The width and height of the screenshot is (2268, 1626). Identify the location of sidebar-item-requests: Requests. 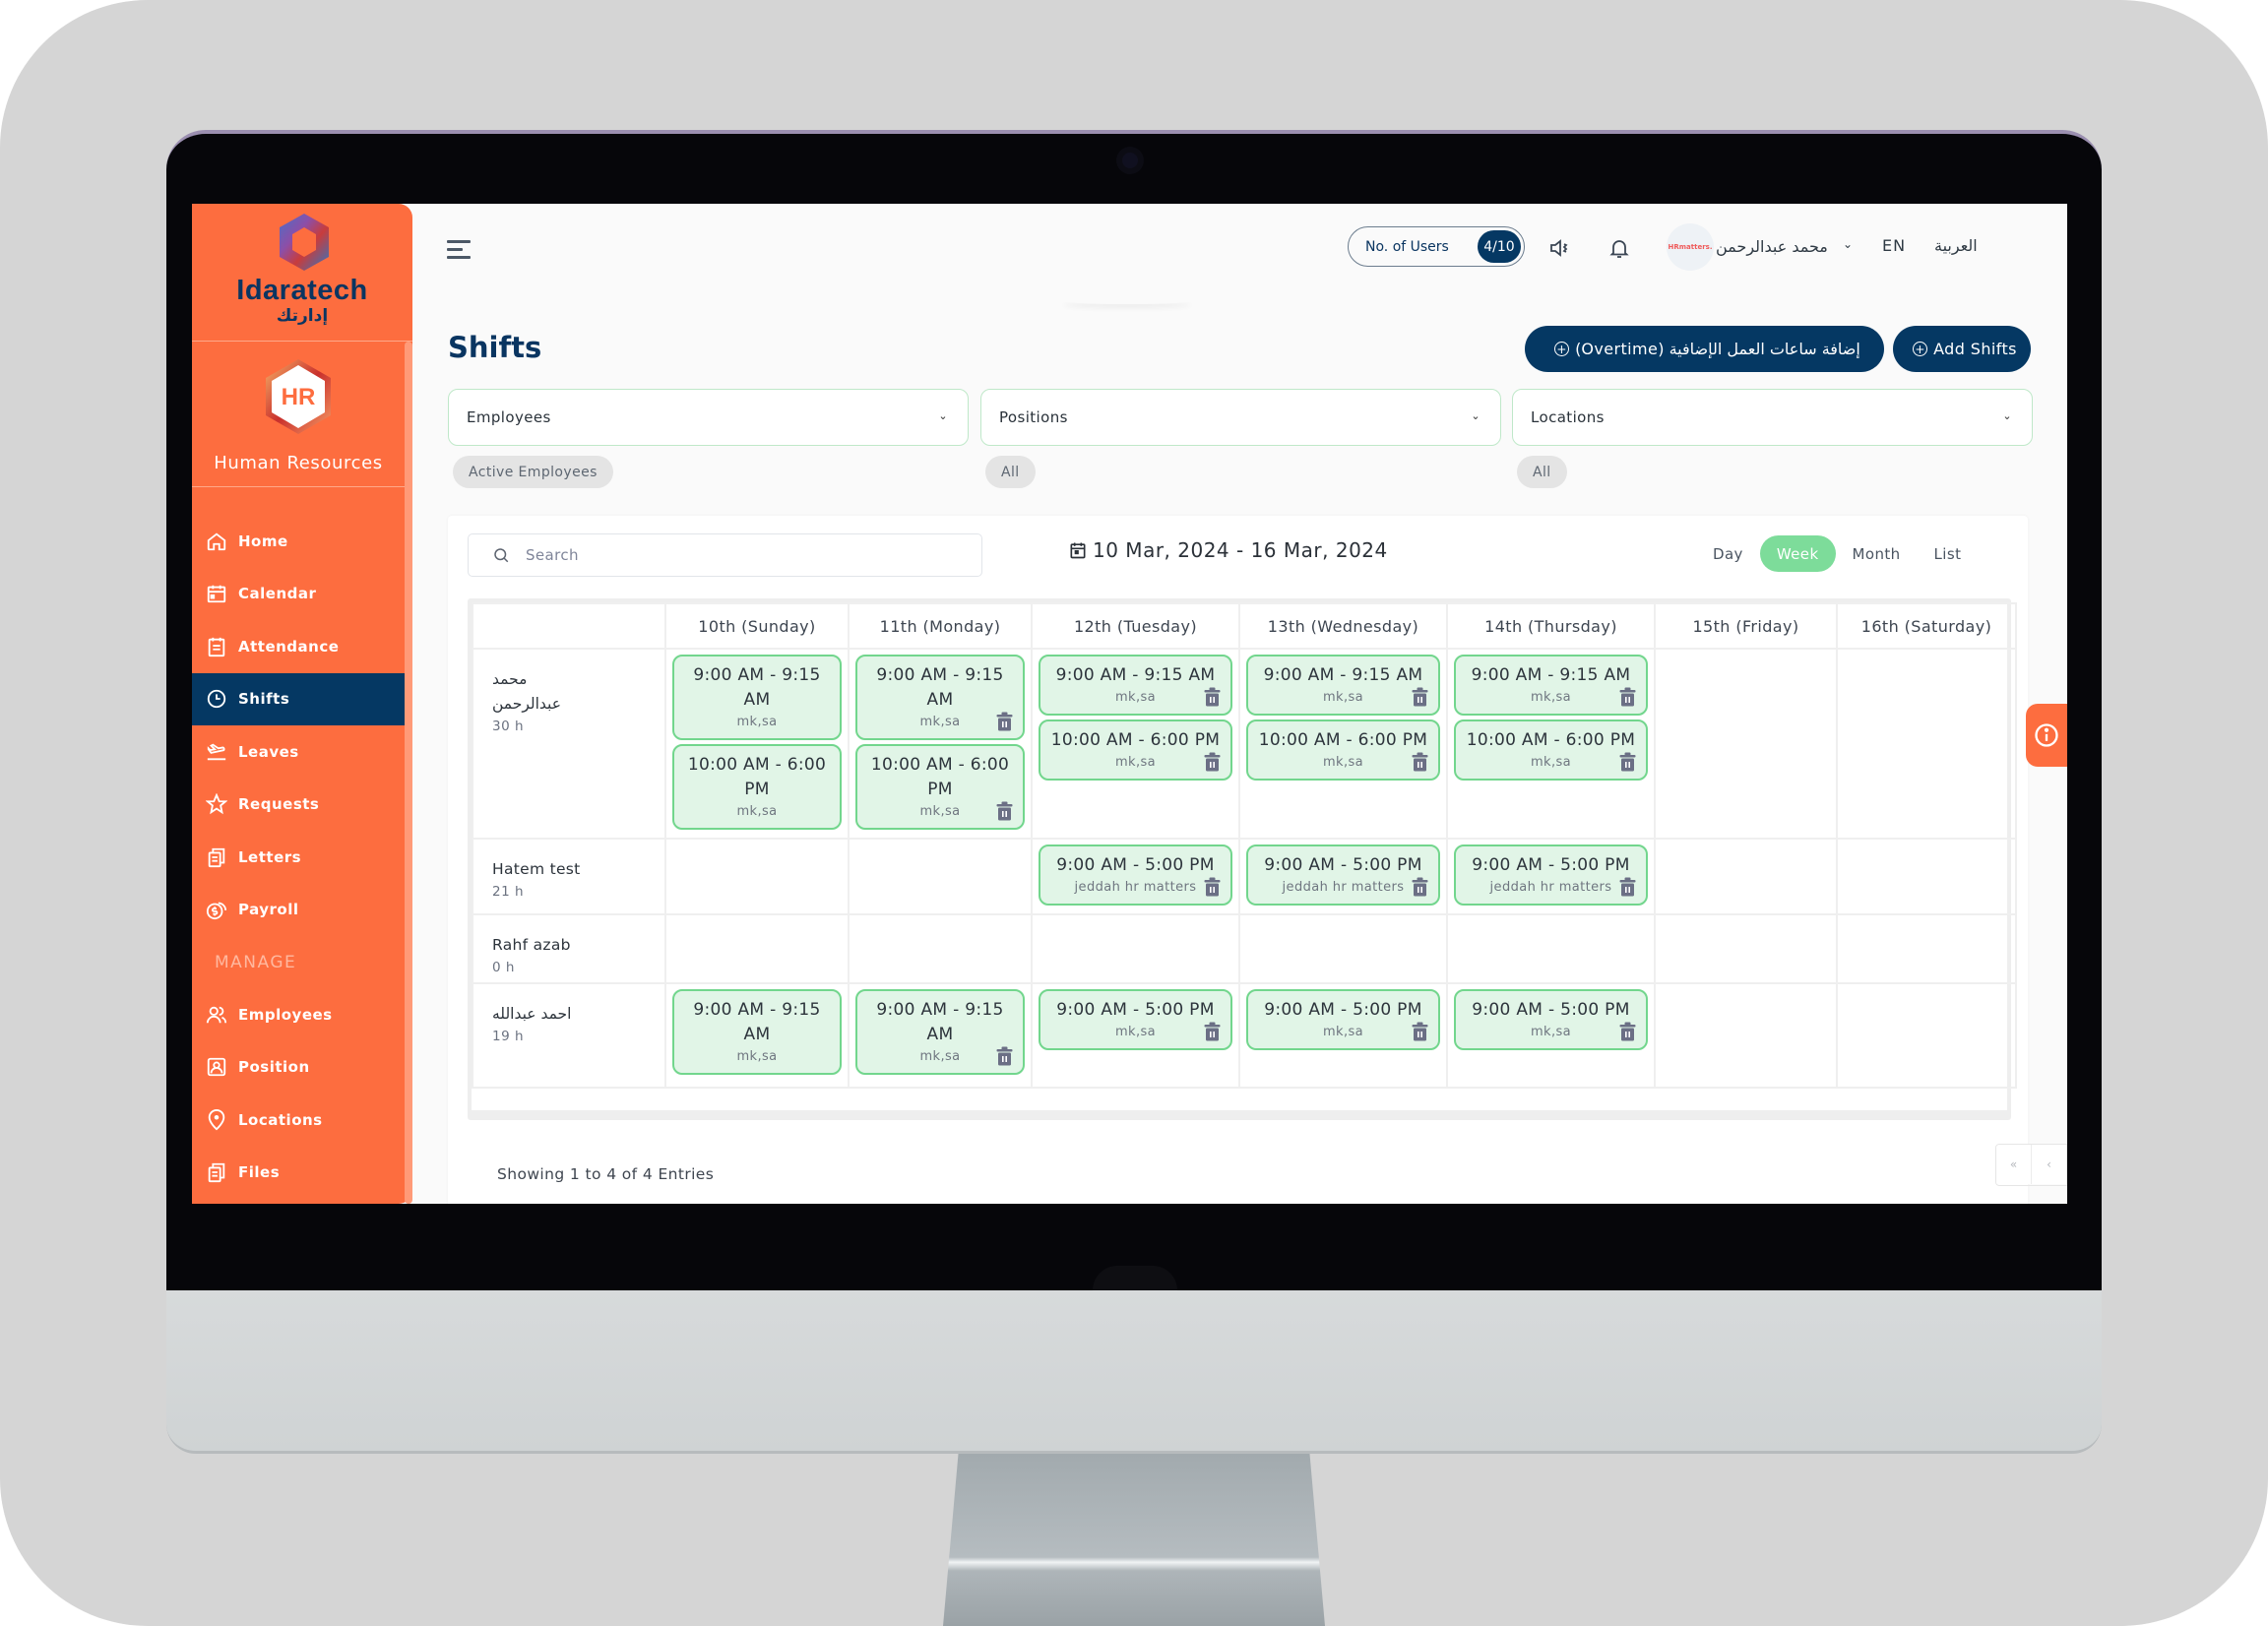
(298, 805).